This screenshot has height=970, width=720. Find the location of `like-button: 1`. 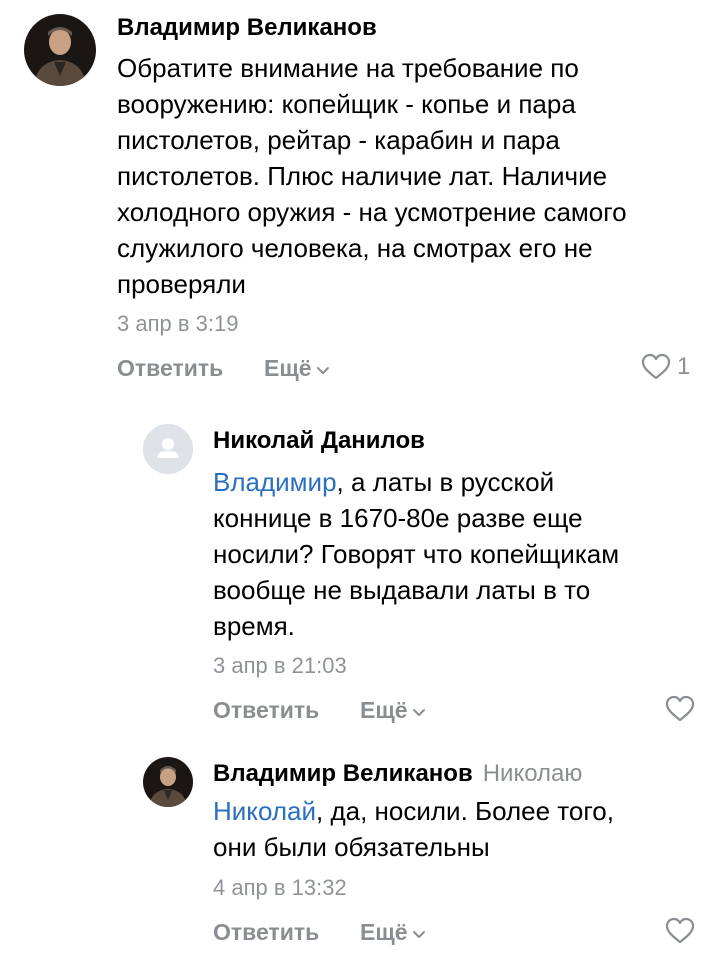

like-button: 1 is located at coordinates (665, 367).